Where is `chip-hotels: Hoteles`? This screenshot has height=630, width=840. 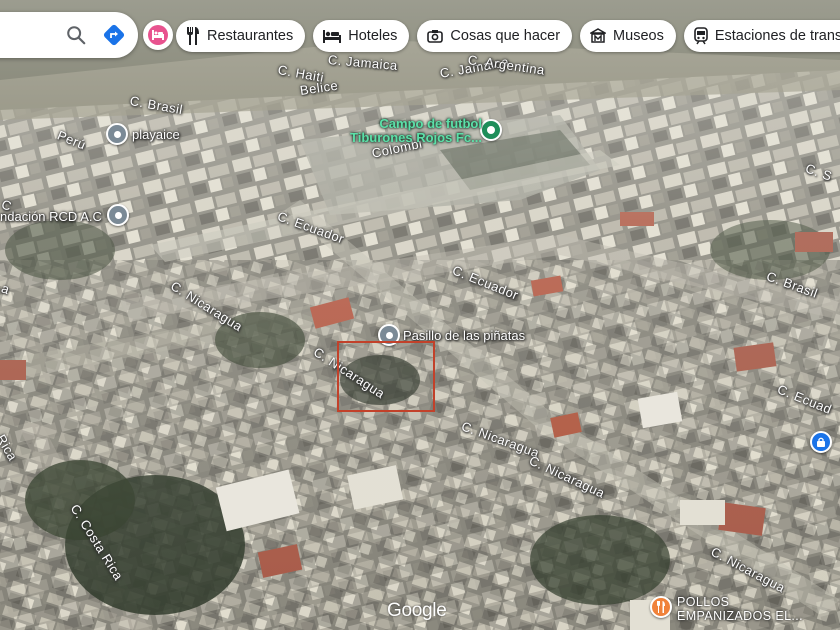 chip-hotels: Hoteles is located at coordinates (361, 36).